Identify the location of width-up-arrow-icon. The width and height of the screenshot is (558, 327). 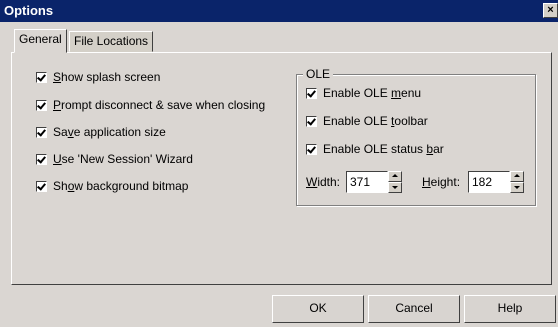
(395, 176).